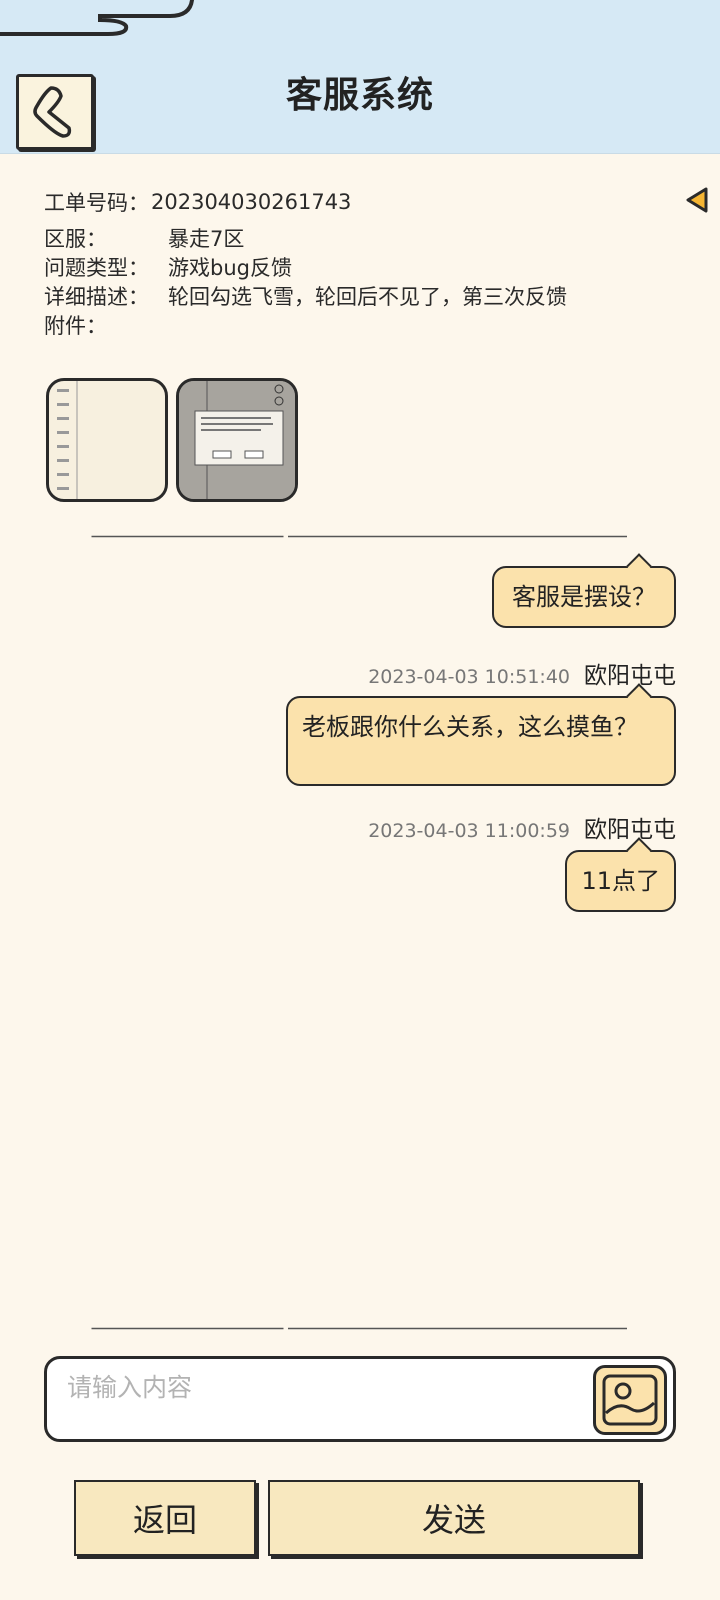 The height and width of the screenshot is (1600, 720). I want to click on attachment-list, so click(172, 440).